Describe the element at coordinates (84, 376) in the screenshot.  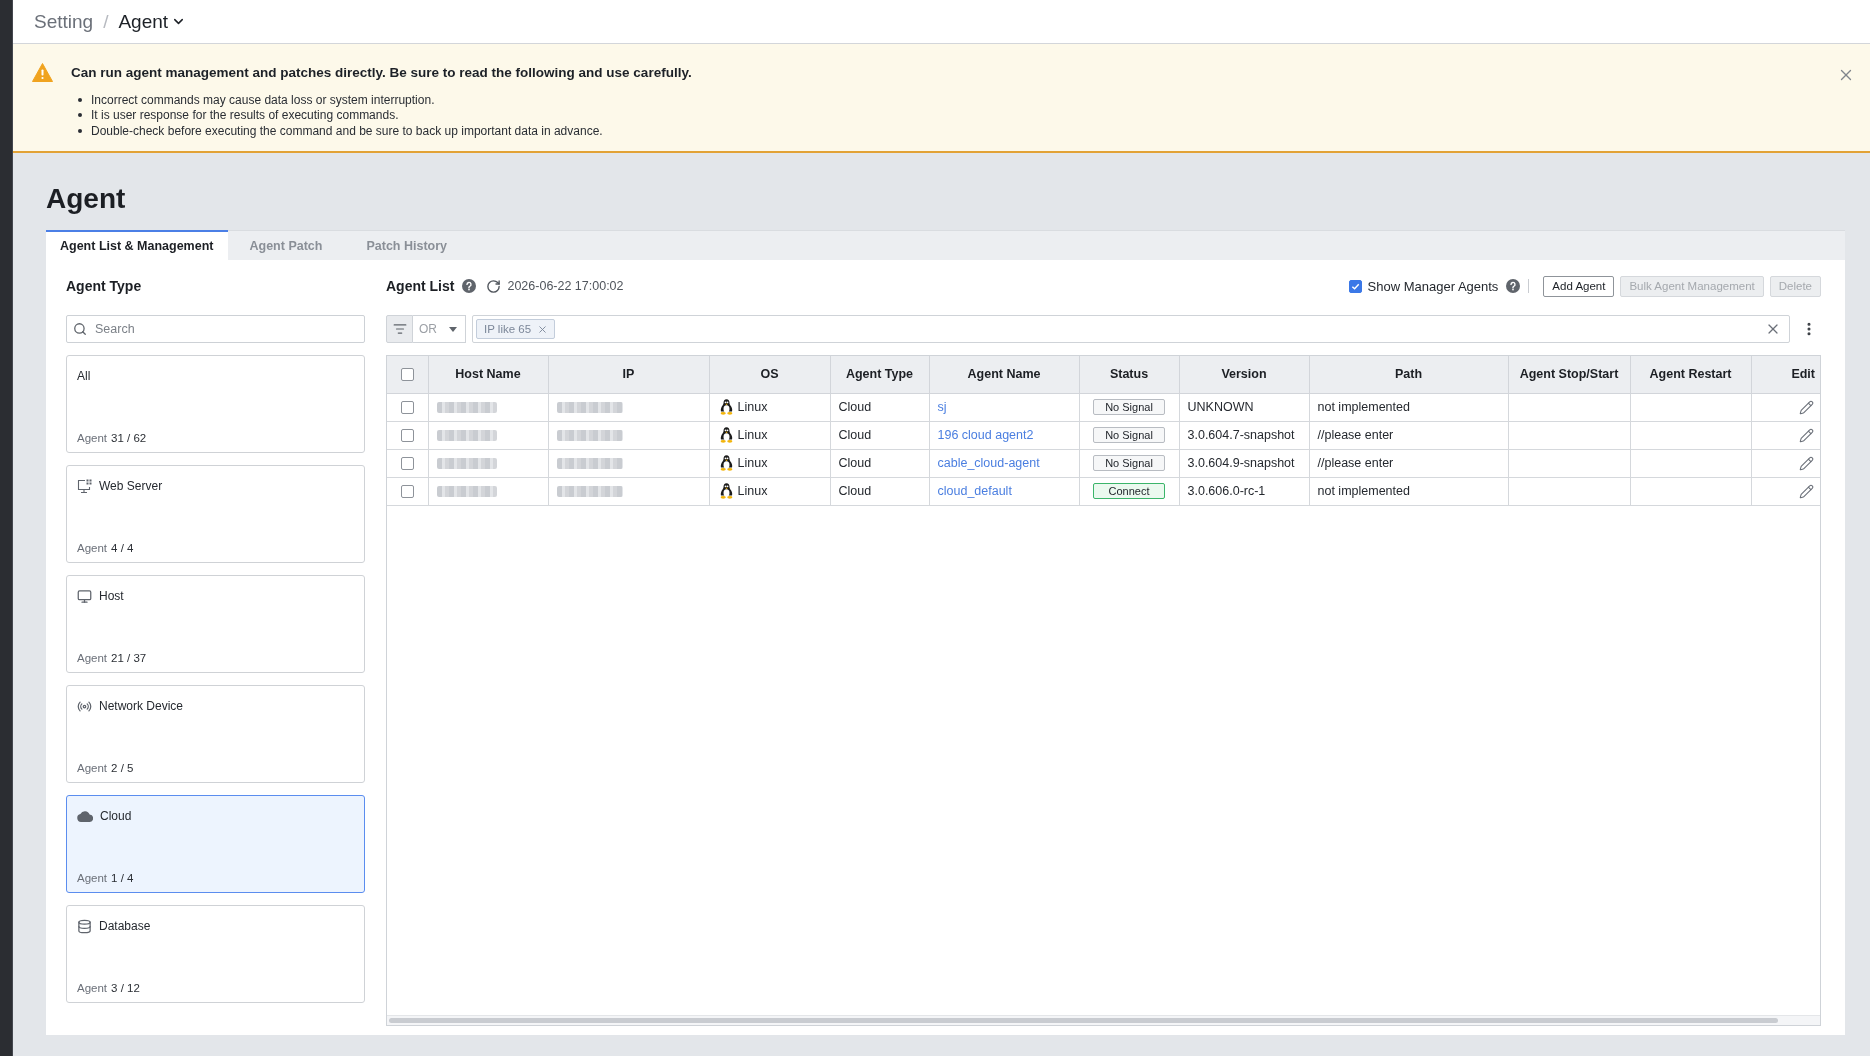
I see `agent-type-name: All` at that location.